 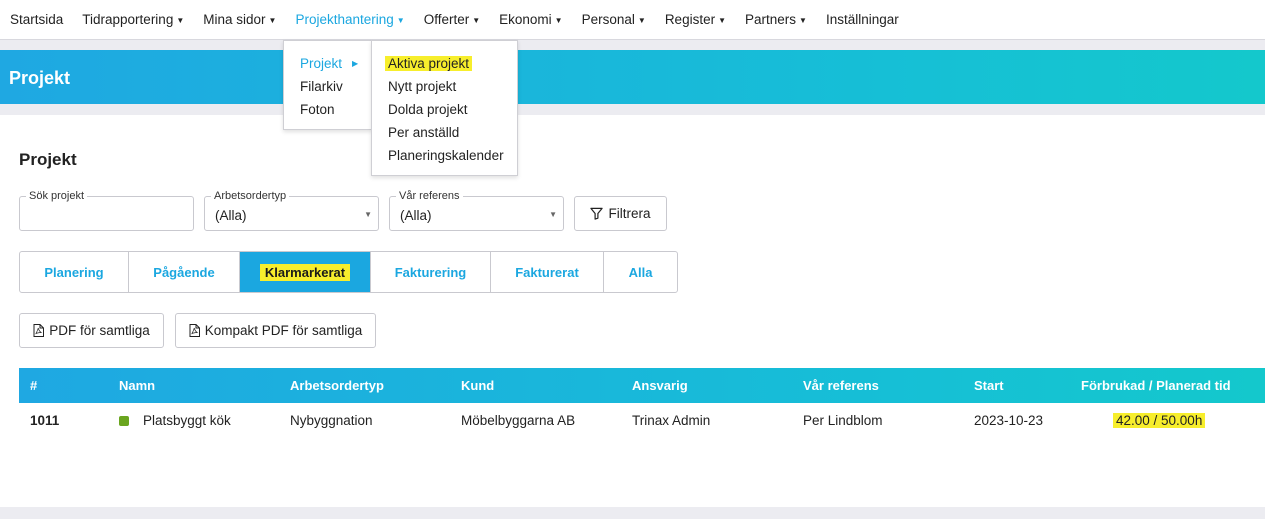 I want to click on compact-pdf-all-button: Kompakt PDF för samtliga, so click(x=275, y=330).